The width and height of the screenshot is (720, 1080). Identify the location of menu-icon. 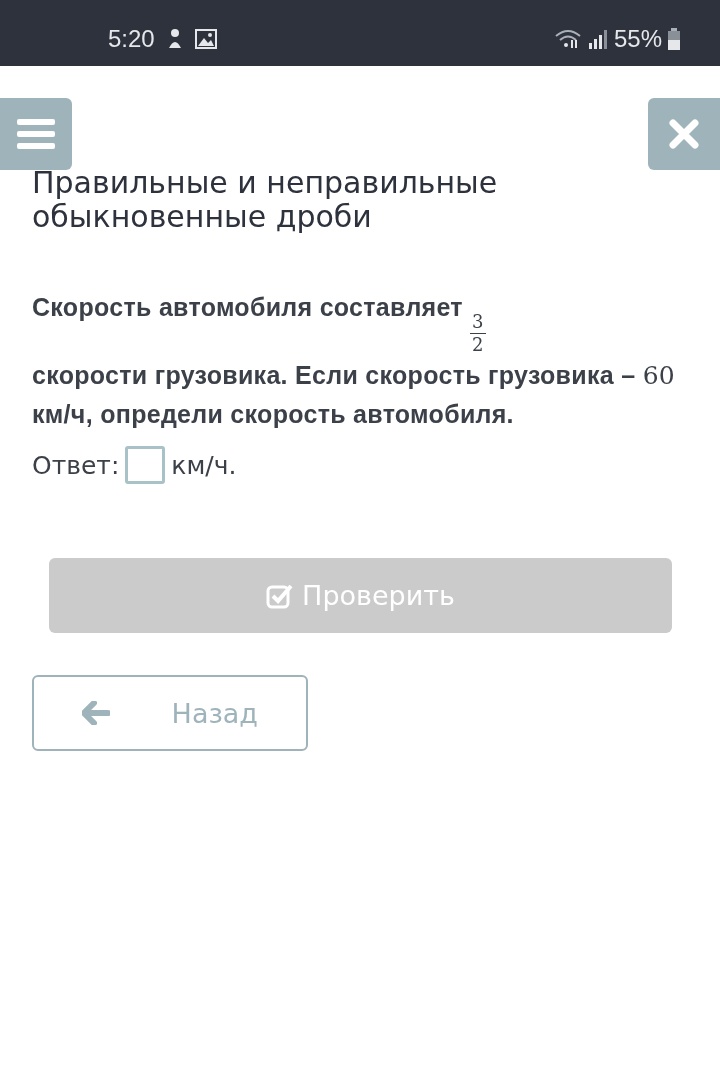
(36, 134).